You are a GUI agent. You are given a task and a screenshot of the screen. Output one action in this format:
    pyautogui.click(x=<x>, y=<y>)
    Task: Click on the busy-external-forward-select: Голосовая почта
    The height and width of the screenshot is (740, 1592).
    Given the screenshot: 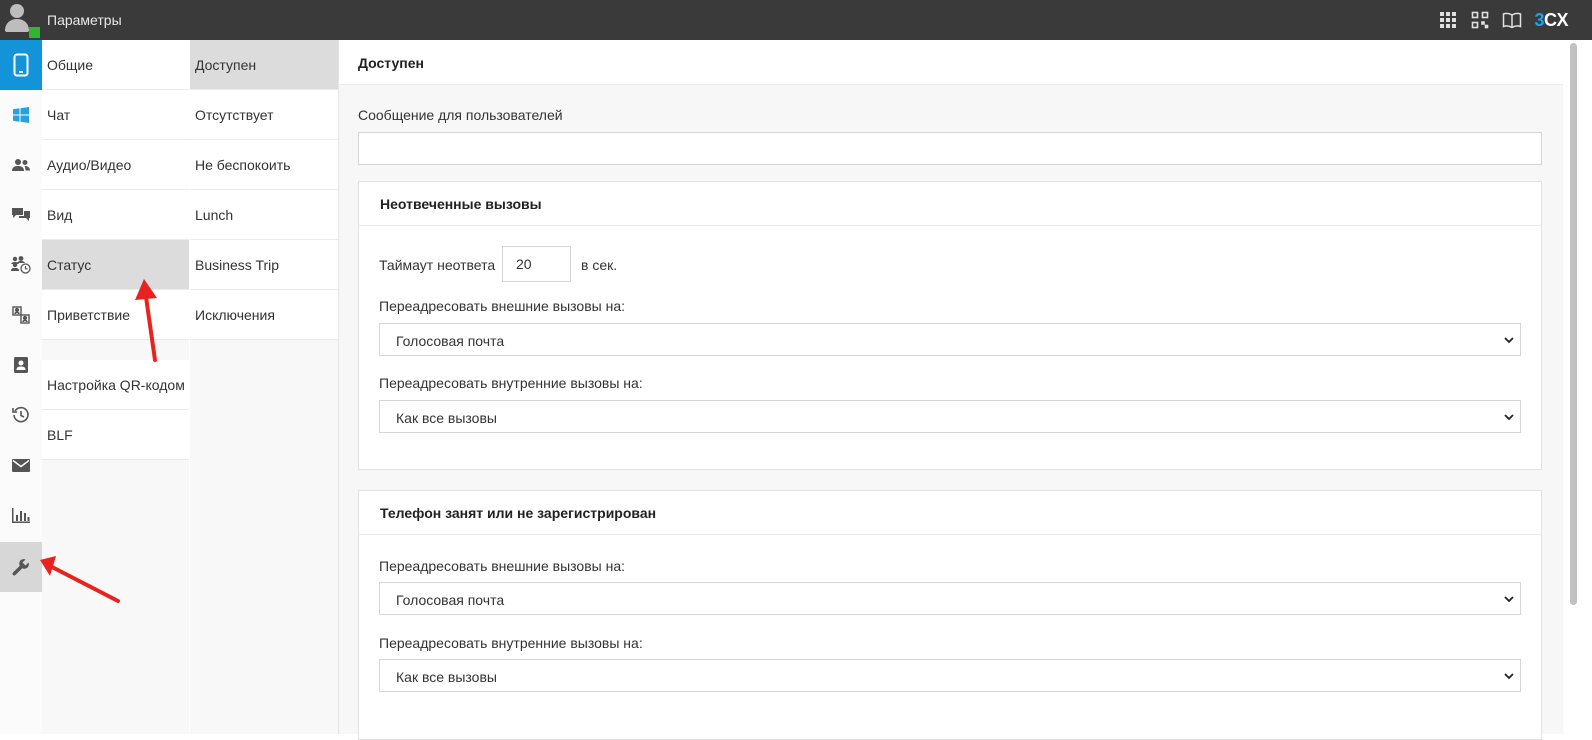 What is the action you would take?
    pyautogui.click(x=950, y=598)
    